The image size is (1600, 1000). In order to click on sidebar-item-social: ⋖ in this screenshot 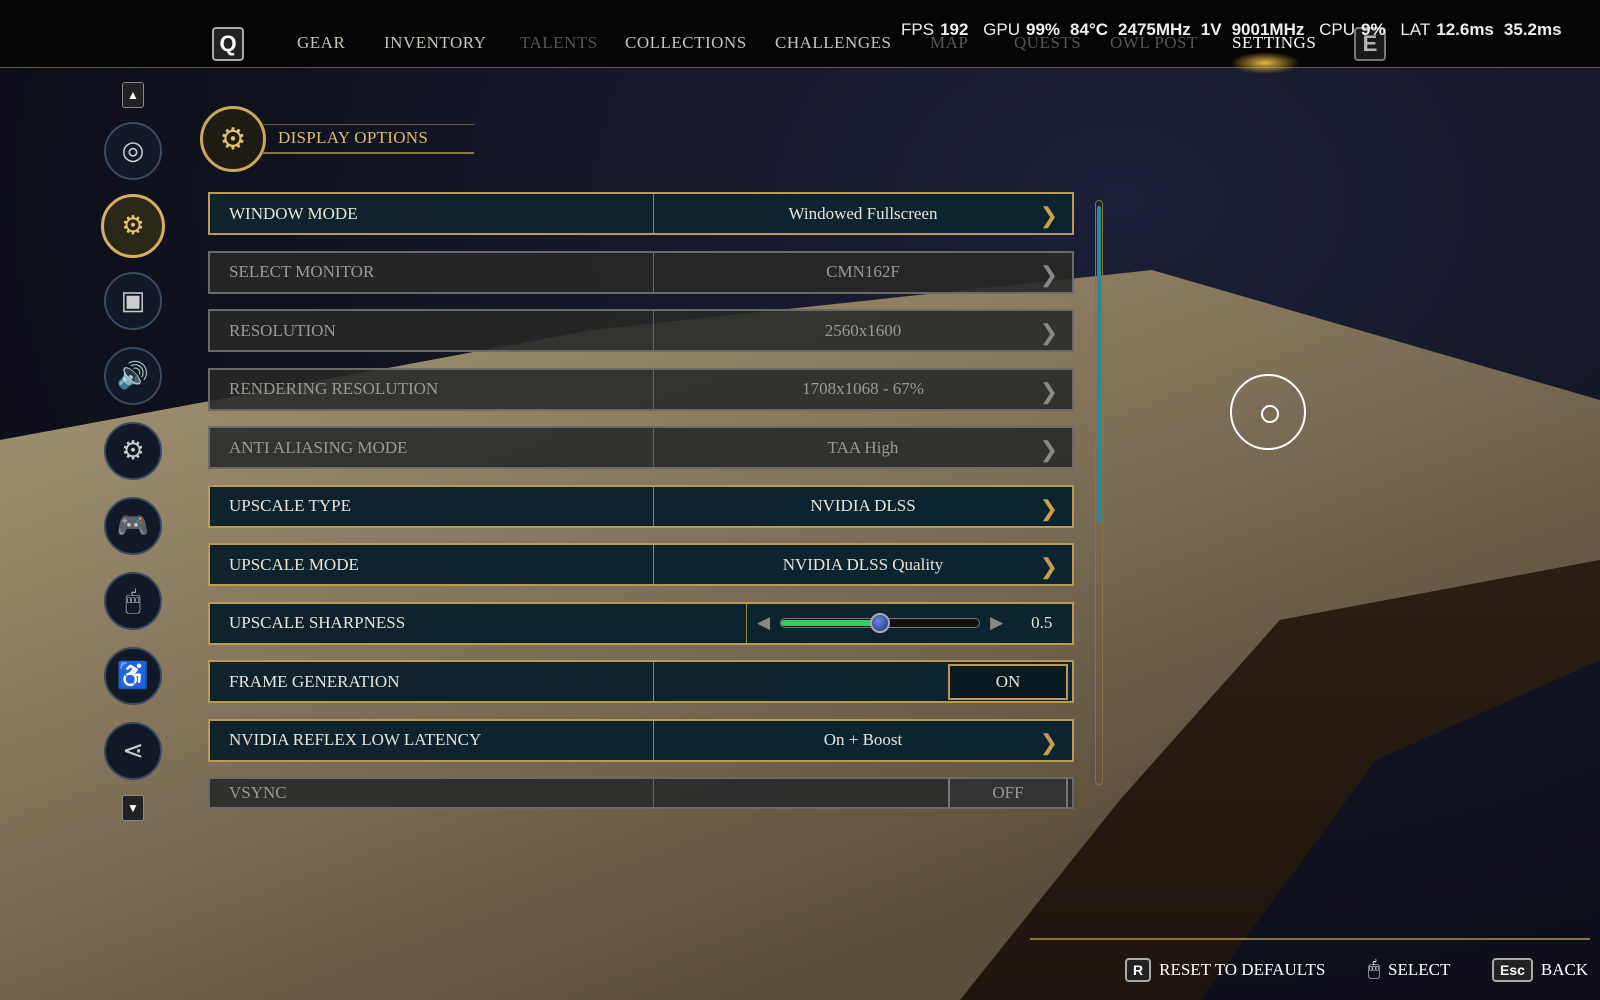, I will do `click(133, 751)`.